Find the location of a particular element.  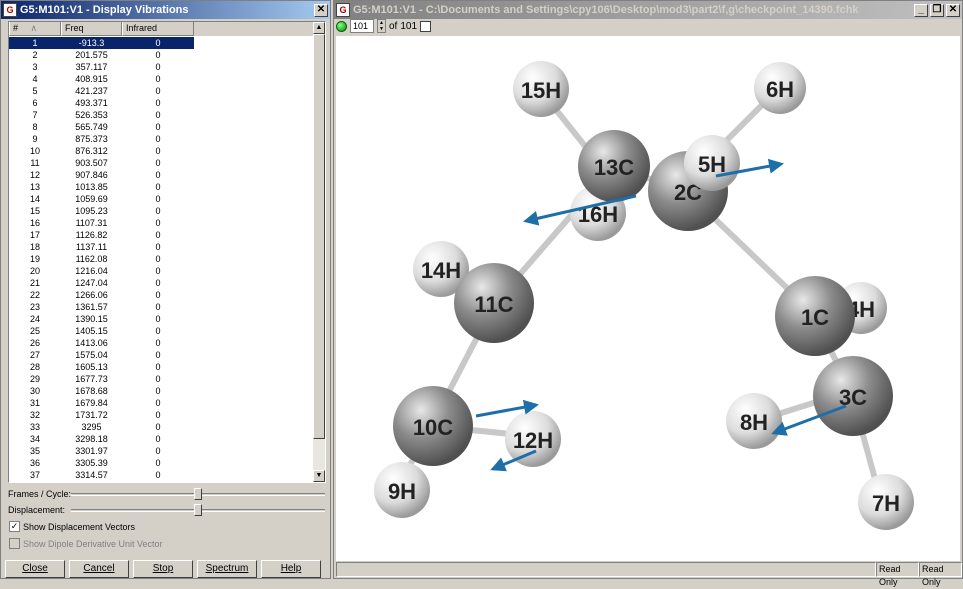

atom-label: 8H is located at coordinates (754, 422).